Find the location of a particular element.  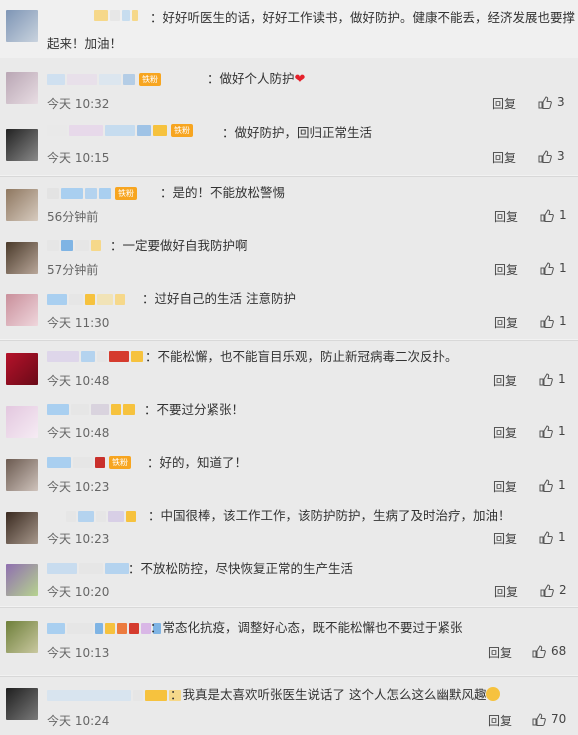

comment-text: ：是的！不能放松警惕 is located at coordinates (223, 192).